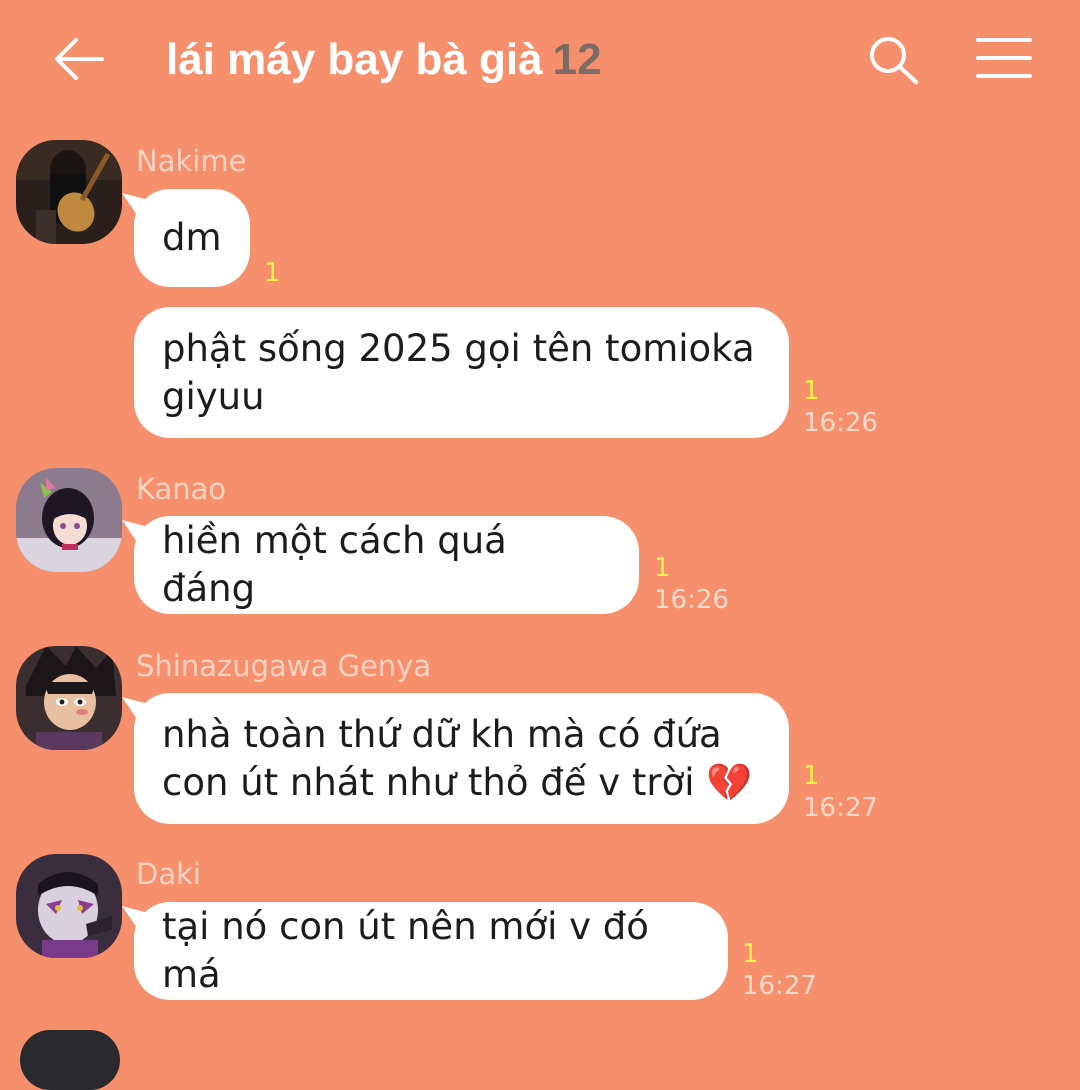 The image size is (1080, 1090). I want to click on message-text: tại nó con út nên mới v đó má, so click(405, 950).